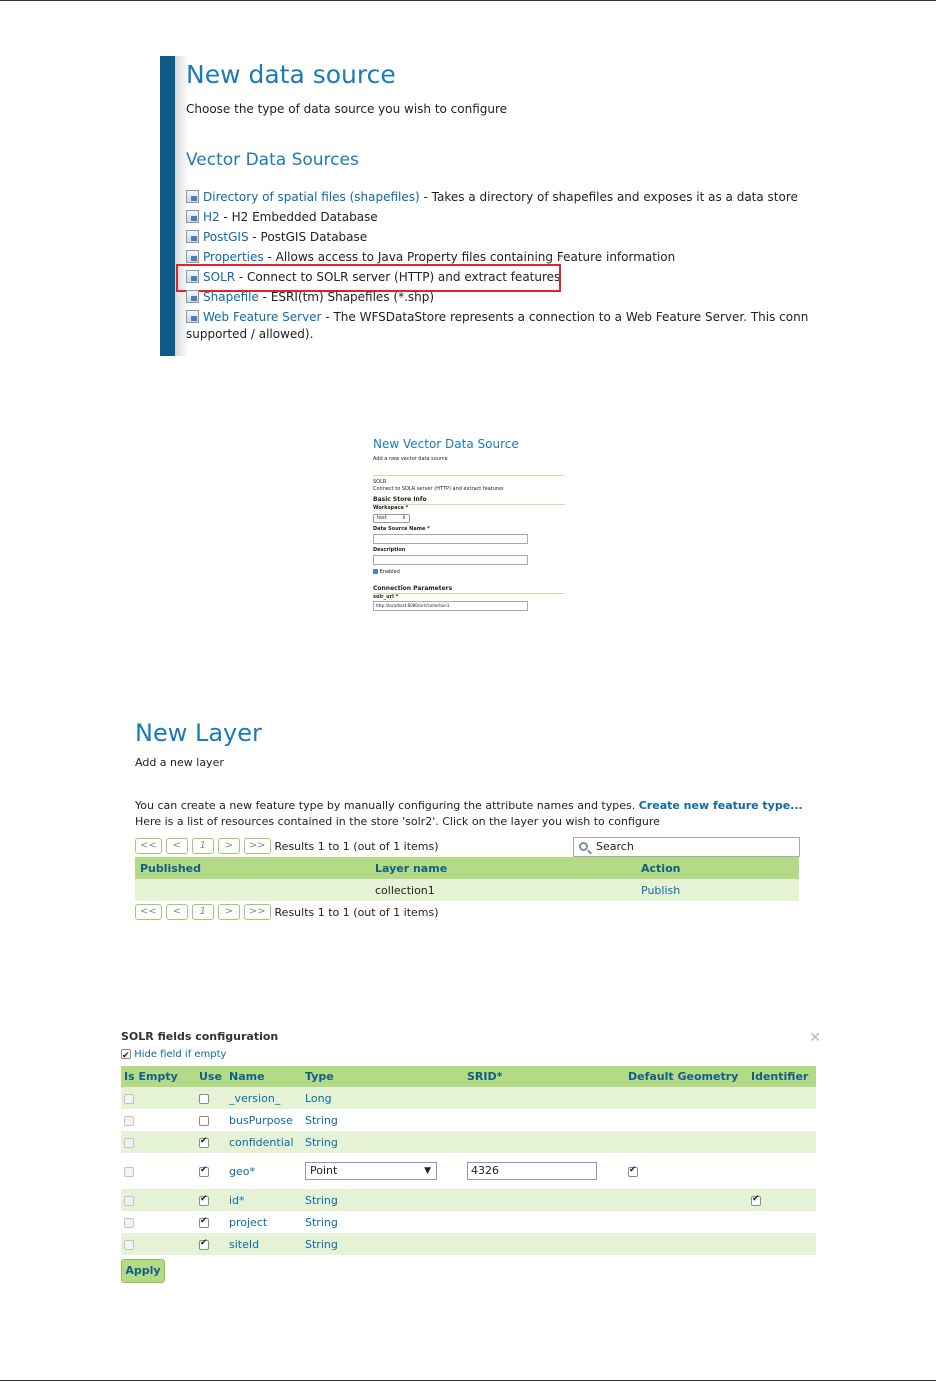  I want to click on enabled-checkbox, so click(375, 571).